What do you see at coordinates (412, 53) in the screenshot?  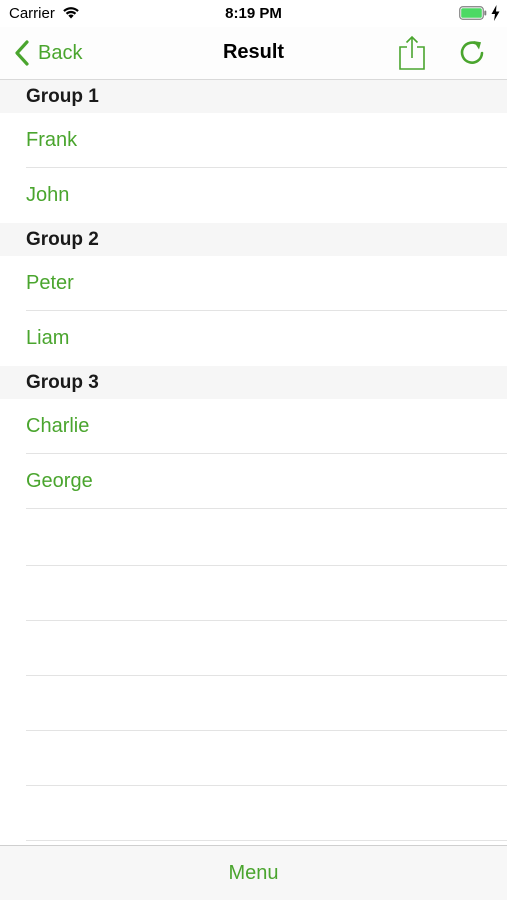 I see `share-icon` at bounding box center [412, 53].